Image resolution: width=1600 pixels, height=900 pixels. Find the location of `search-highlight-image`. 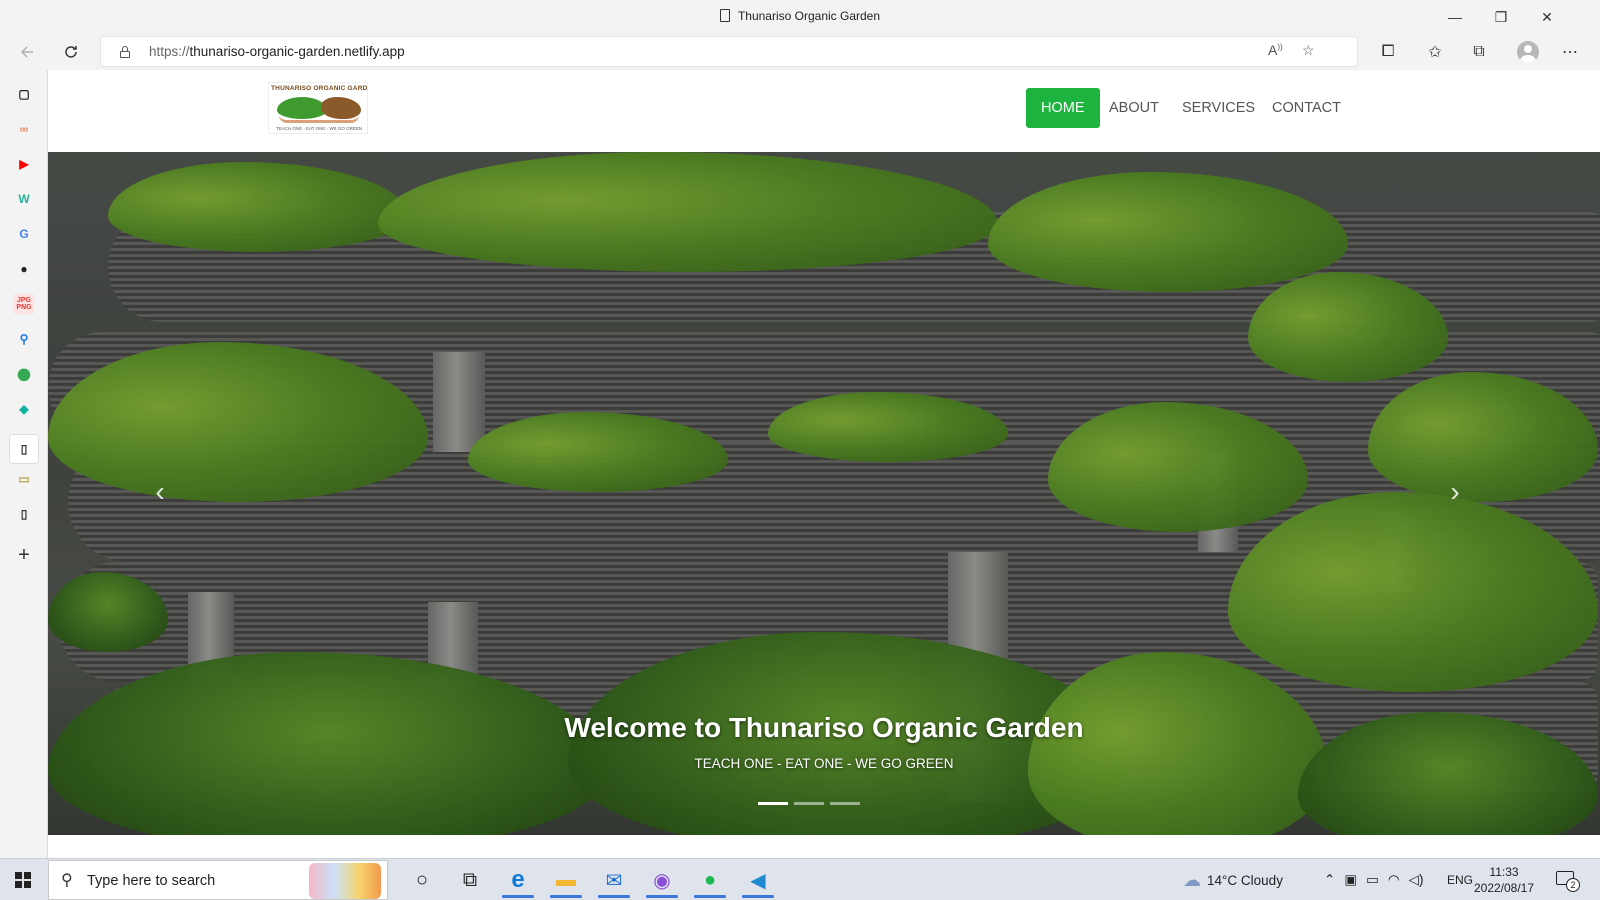

search-highlight-image is located at coordinates (345, 881).